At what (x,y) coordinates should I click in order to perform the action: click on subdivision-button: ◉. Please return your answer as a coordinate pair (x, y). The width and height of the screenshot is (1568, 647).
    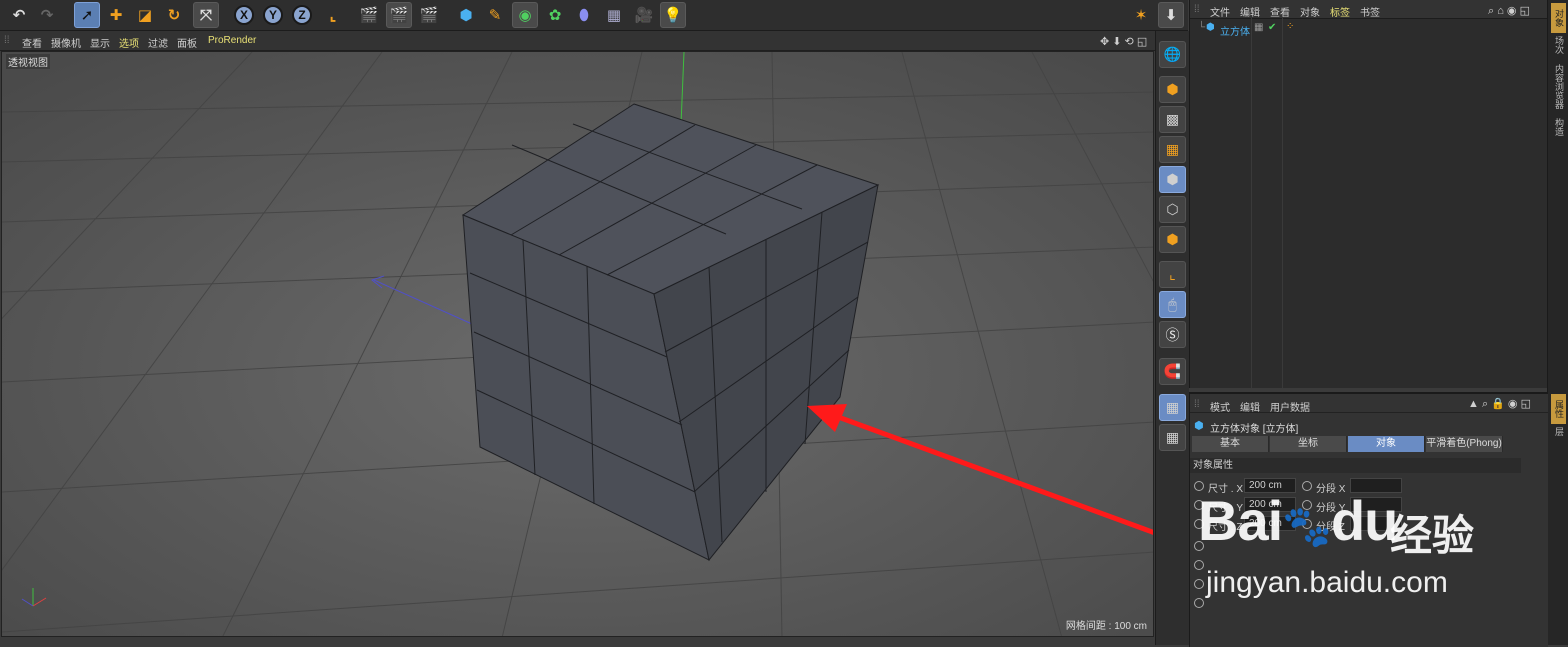
    Looking at the image, I should click on (525, 15).